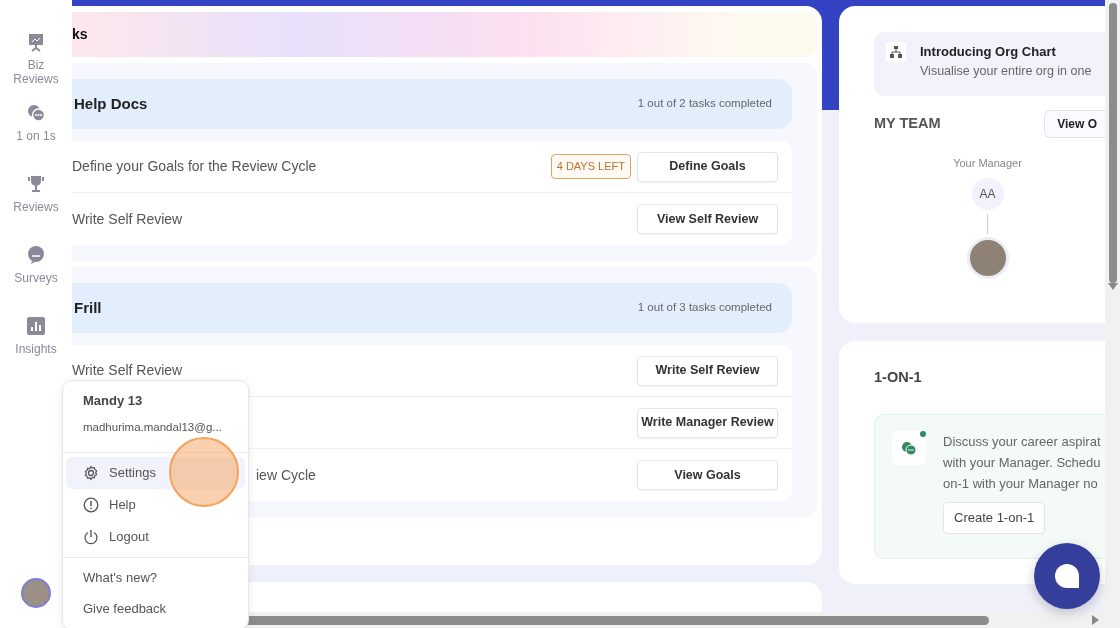 Image resolution: width=1120 pixels, height=628 pixels. What do you see at coordinates (988, 52) in the screenshot?
I see `banner-title: Introducing Org Chart` at bounding box center [988, 52].